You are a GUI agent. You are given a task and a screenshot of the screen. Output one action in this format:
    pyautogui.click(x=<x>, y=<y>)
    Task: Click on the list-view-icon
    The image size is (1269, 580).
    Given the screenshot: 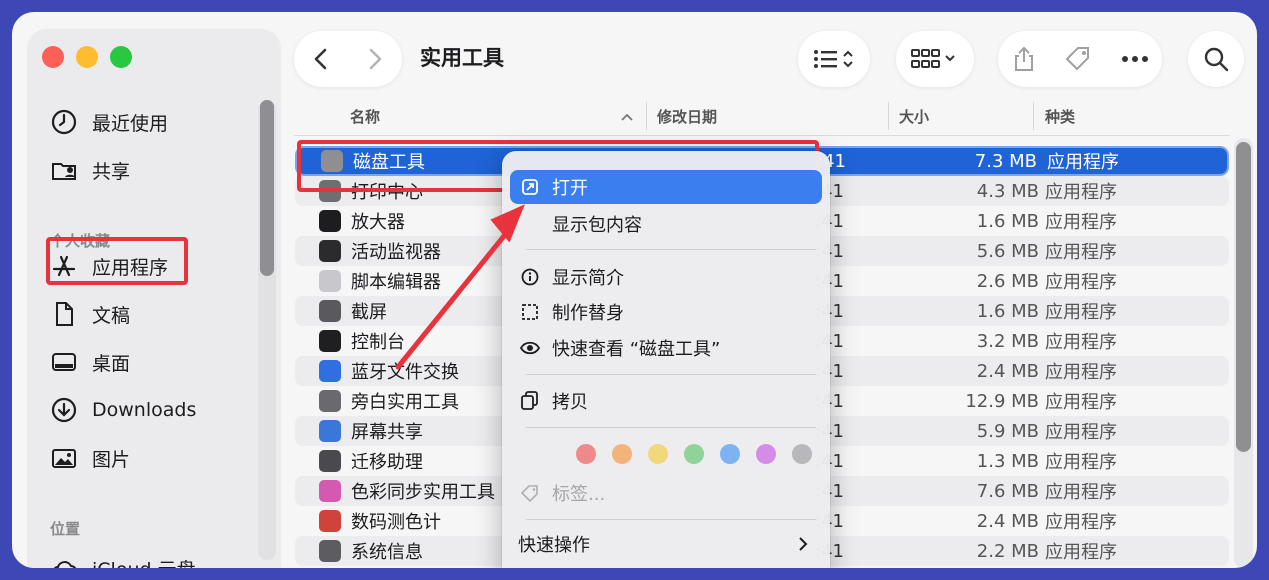 What is the action you would take?
    pyautogui.click(x=833, y=59)
    